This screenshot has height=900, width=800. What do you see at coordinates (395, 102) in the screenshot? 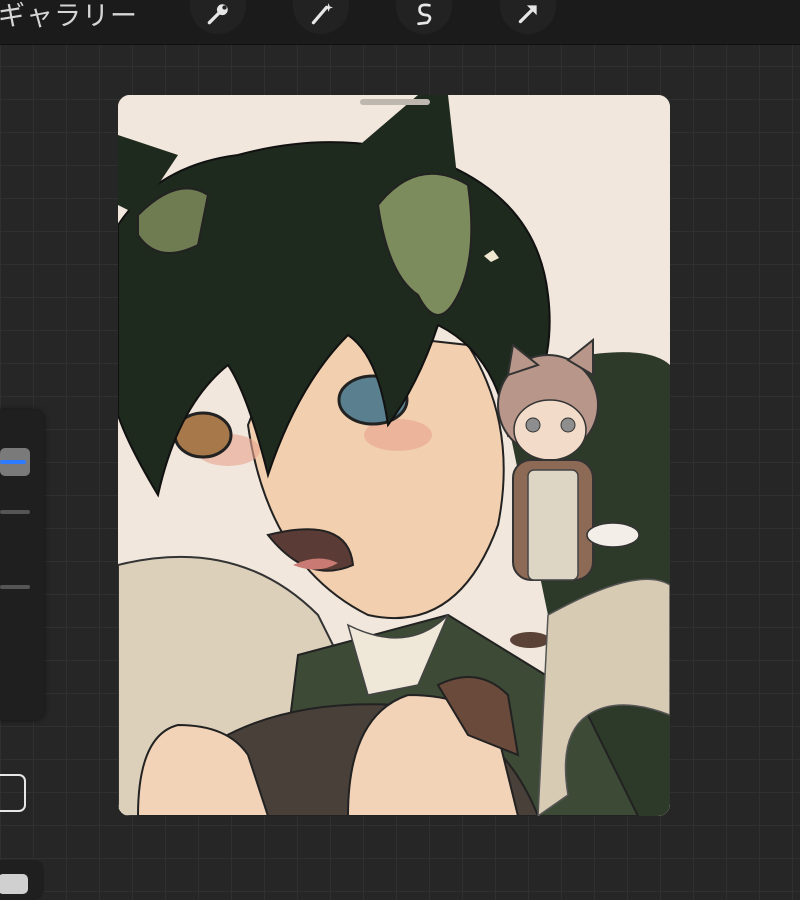
I see `canvas-handle` at bounding box center [395, 102].